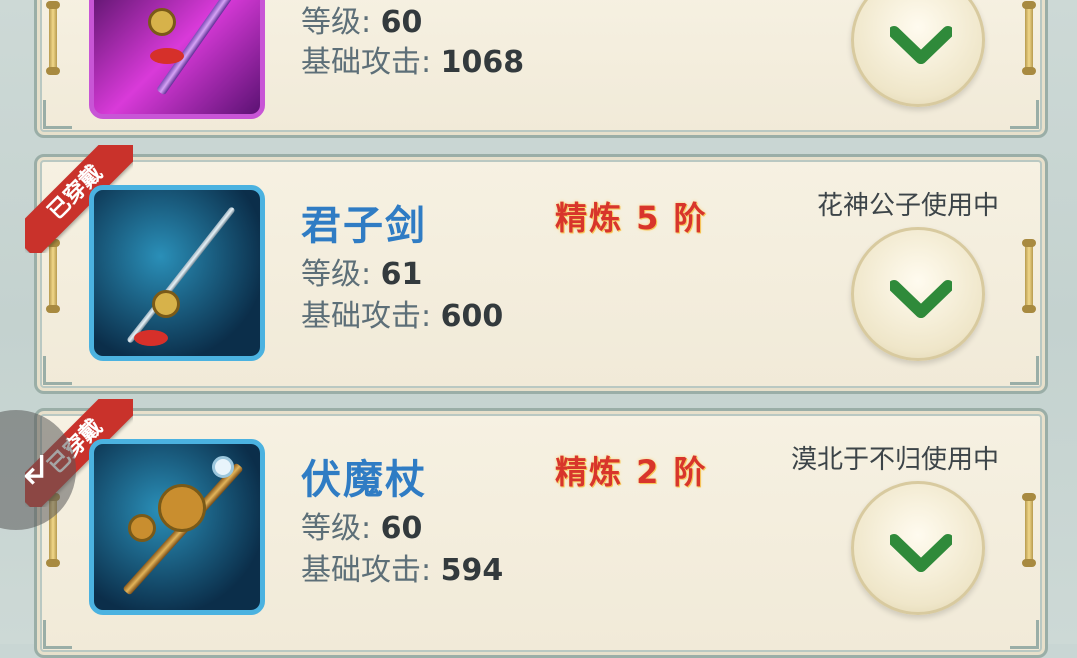  I want to click on refine-level: 精炼 5 阶, so click(631, 218).